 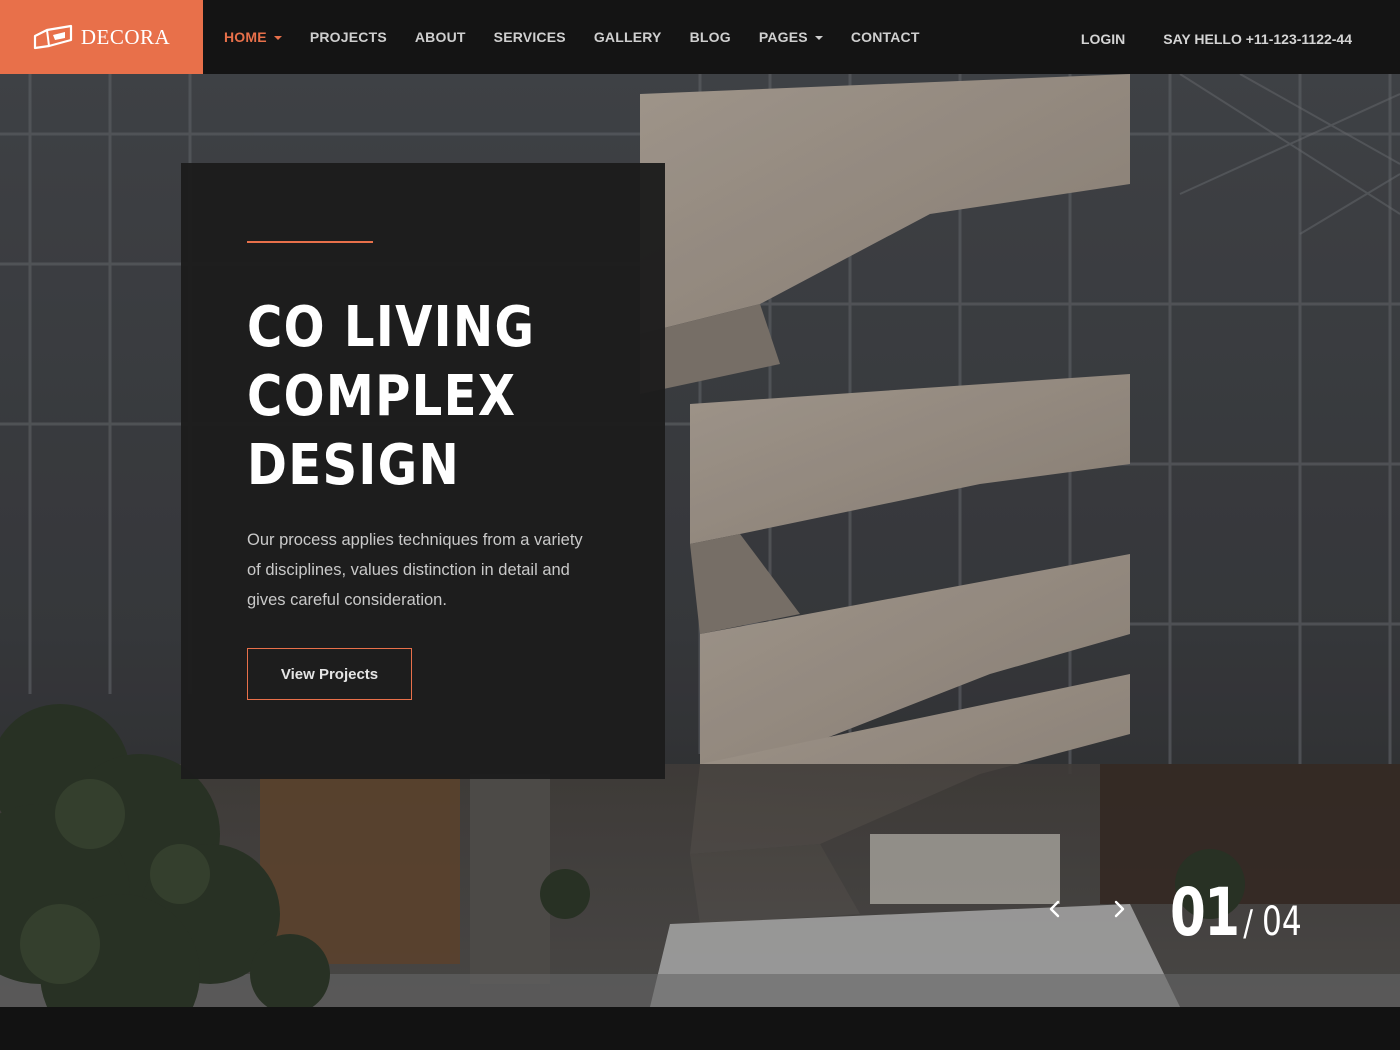 I want to click on hero-title: CO LIVING COMPLEX DESIGN, so click(x=419, y=396).